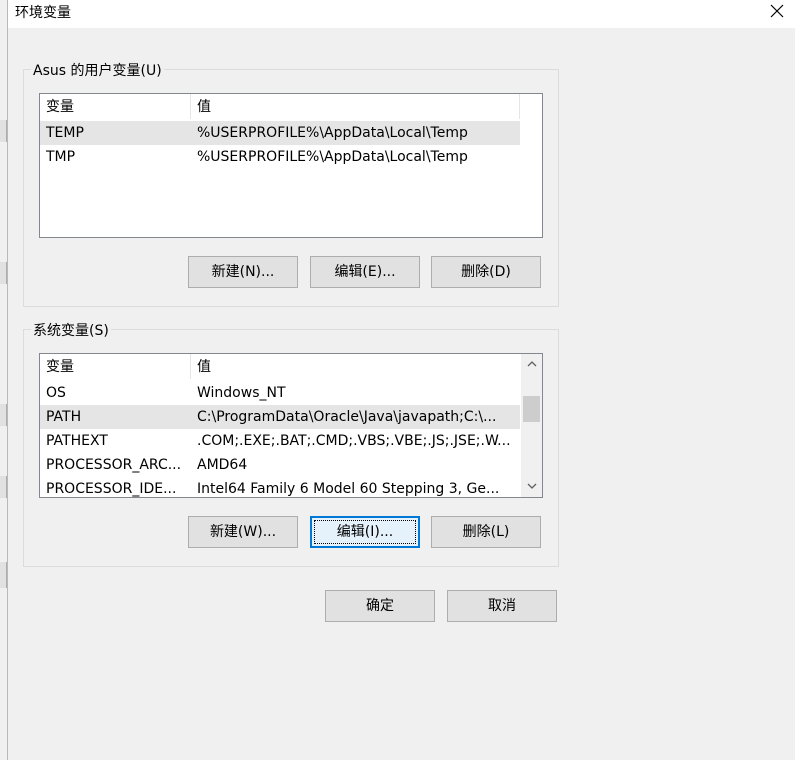  What do you see at coordinates (77, 441) in the screenshot?
I see `variable-name: PATHEXT` at bounding box center [77, 441].